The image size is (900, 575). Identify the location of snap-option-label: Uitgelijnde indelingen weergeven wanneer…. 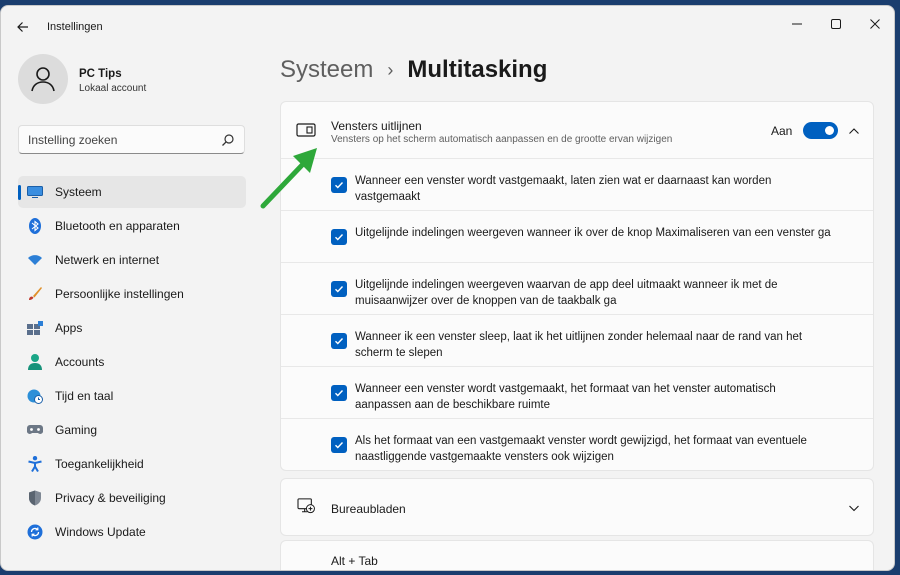
(593, 233).